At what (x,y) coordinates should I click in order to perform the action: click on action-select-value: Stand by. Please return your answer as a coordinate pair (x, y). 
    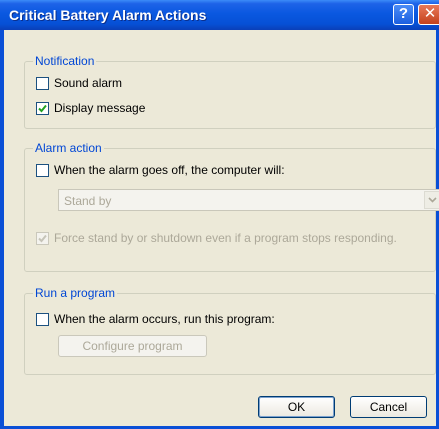
    Looking at the image, I should click on (88, 201).